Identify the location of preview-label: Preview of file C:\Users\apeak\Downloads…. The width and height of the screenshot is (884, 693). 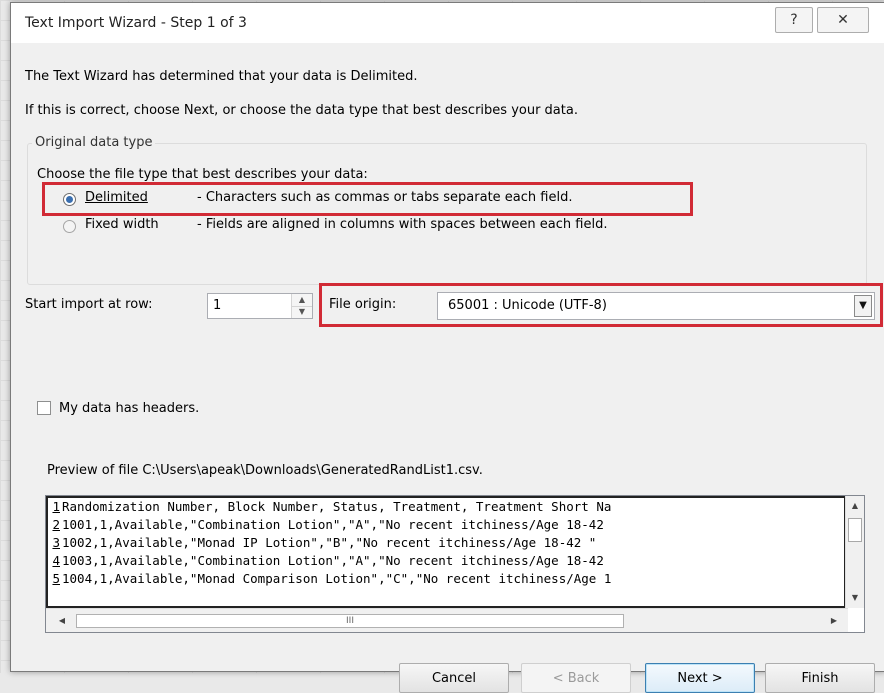
(265, 470).